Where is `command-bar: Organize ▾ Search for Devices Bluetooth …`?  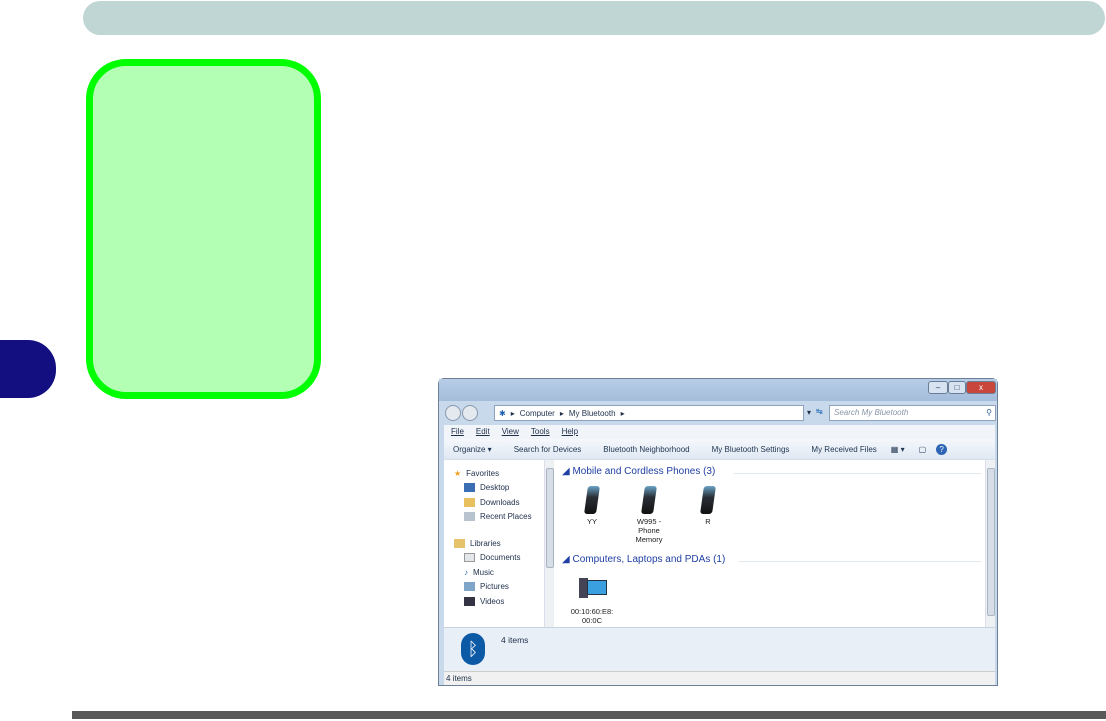
command-bar: Organize ▾ Search for Devices Bluetooth … is located at coordinates (719, 449).